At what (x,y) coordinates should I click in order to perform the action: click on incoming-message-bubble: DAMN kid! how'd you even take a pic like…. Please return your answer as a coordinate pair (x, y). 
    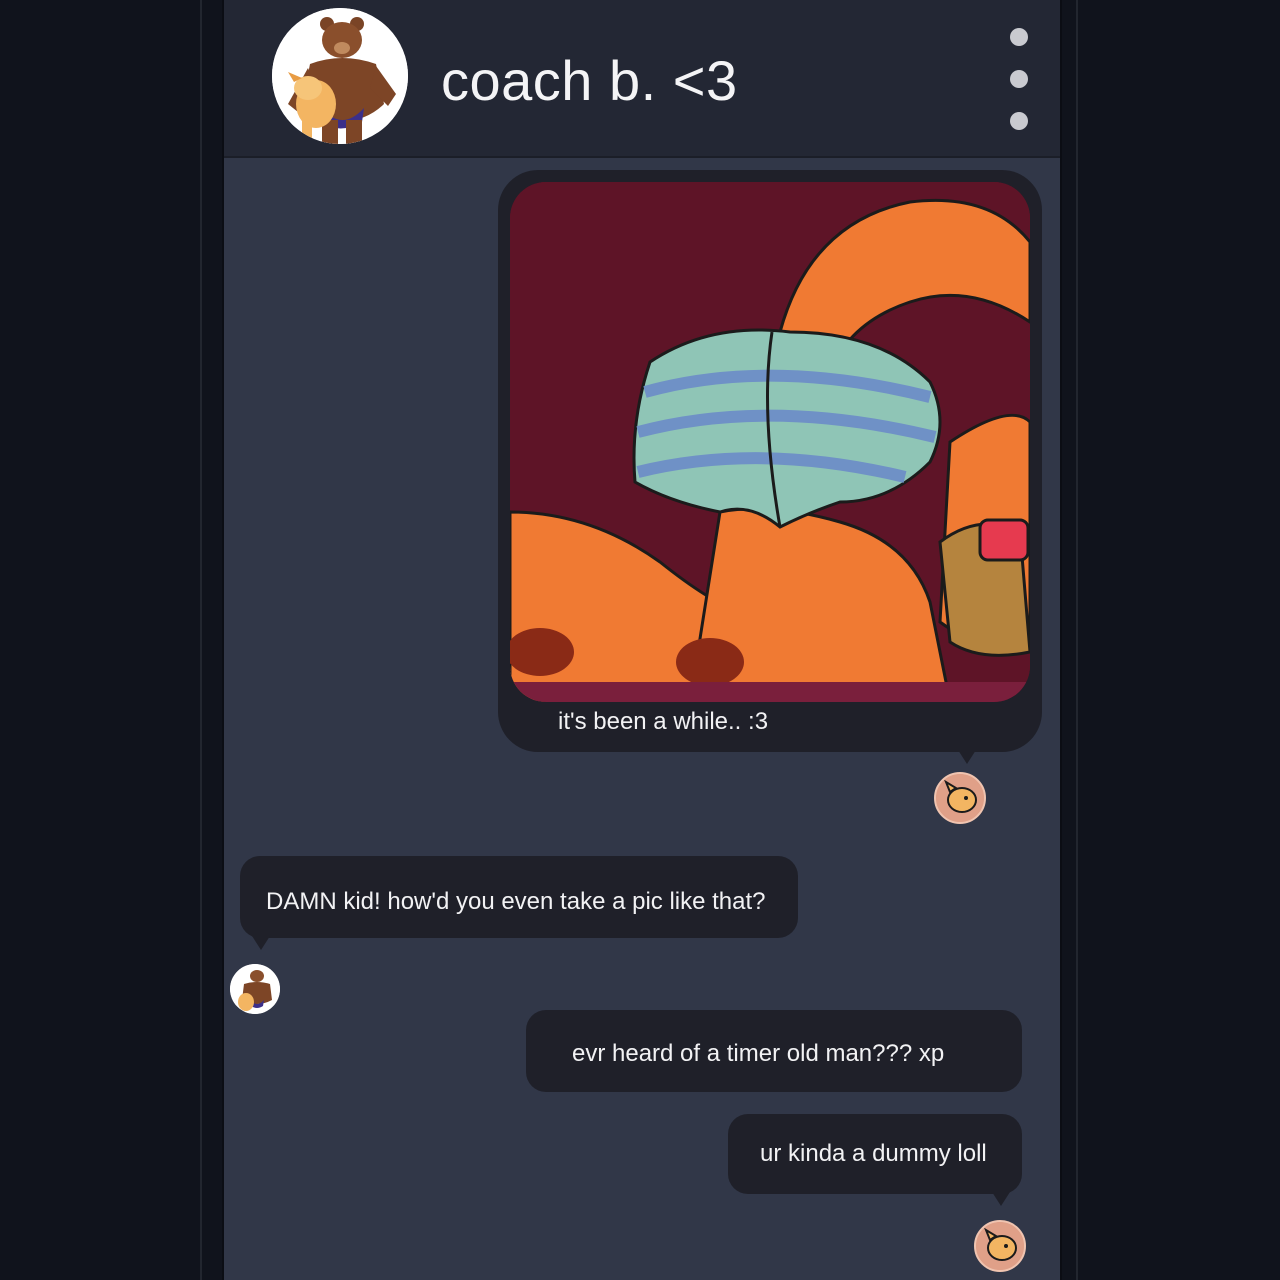
    Looking at the image, I should click on (519, 897).